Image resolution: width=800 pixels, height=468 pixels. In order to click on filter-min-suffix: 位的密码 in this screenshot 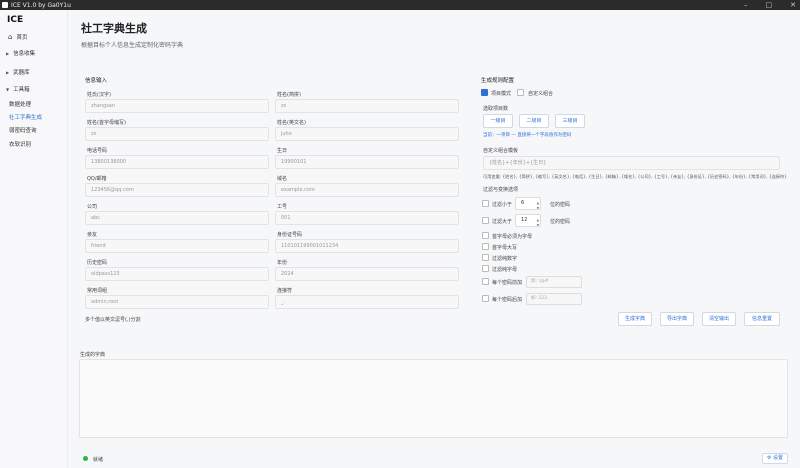, I will do `click(560, 205)`.